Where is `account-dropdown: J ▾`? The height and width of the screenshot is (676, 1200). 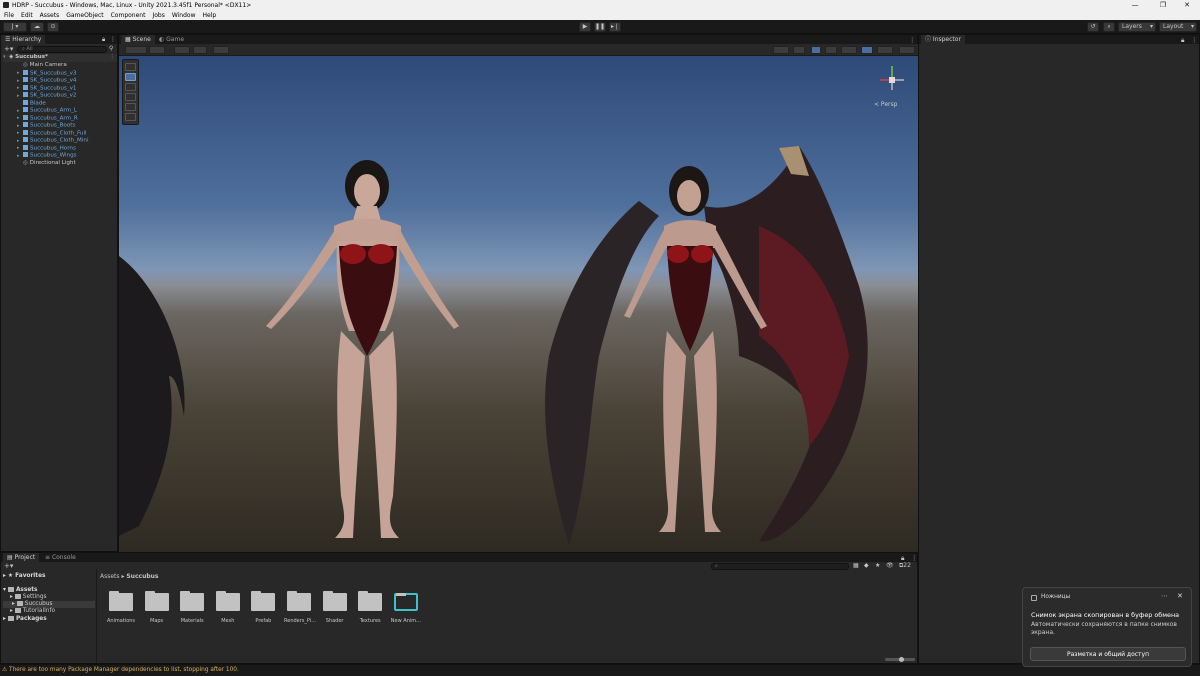
account-dropdown: J ▾ is located at coordinates (15, 27).